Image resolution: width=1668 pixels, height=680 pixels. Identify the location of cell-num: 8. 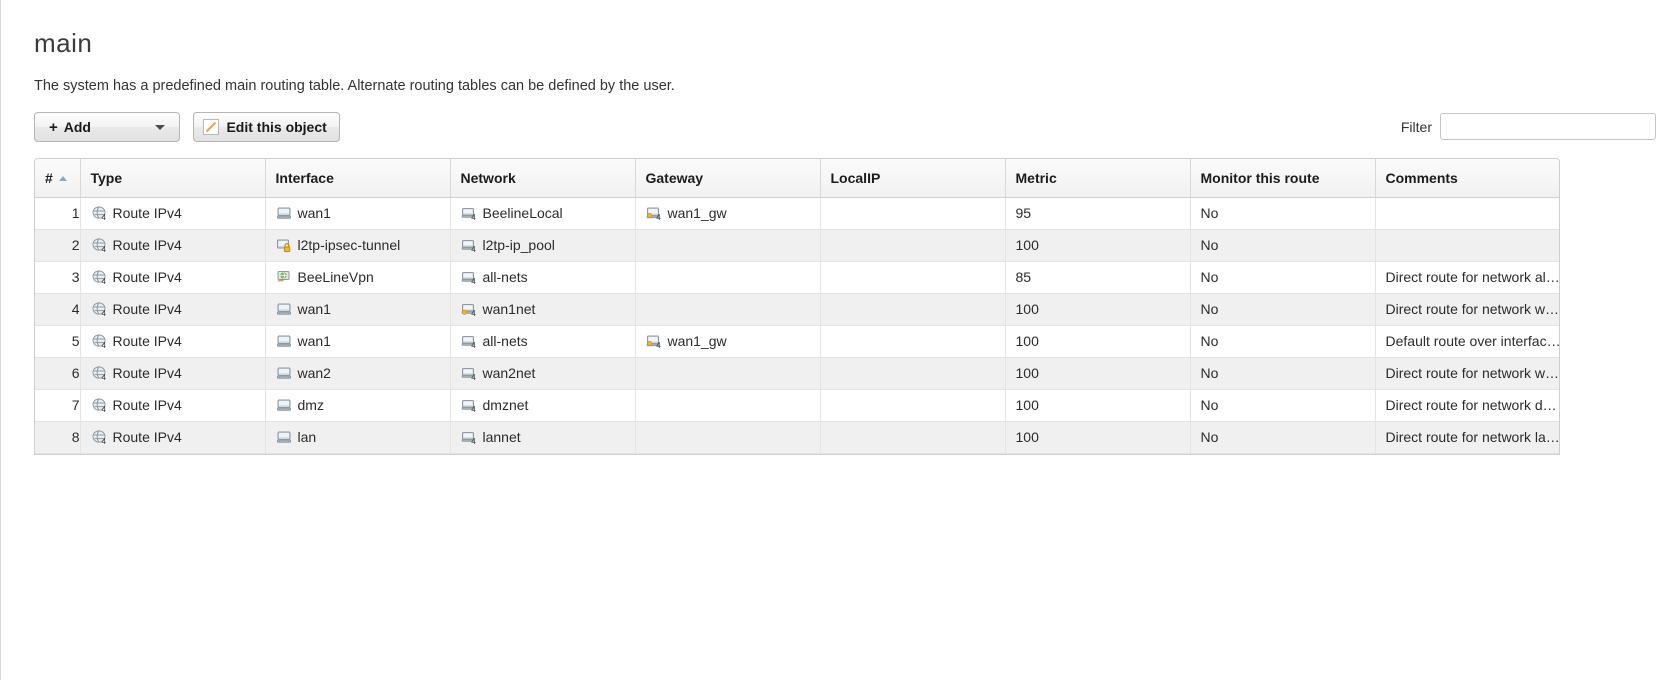
(58, 437).